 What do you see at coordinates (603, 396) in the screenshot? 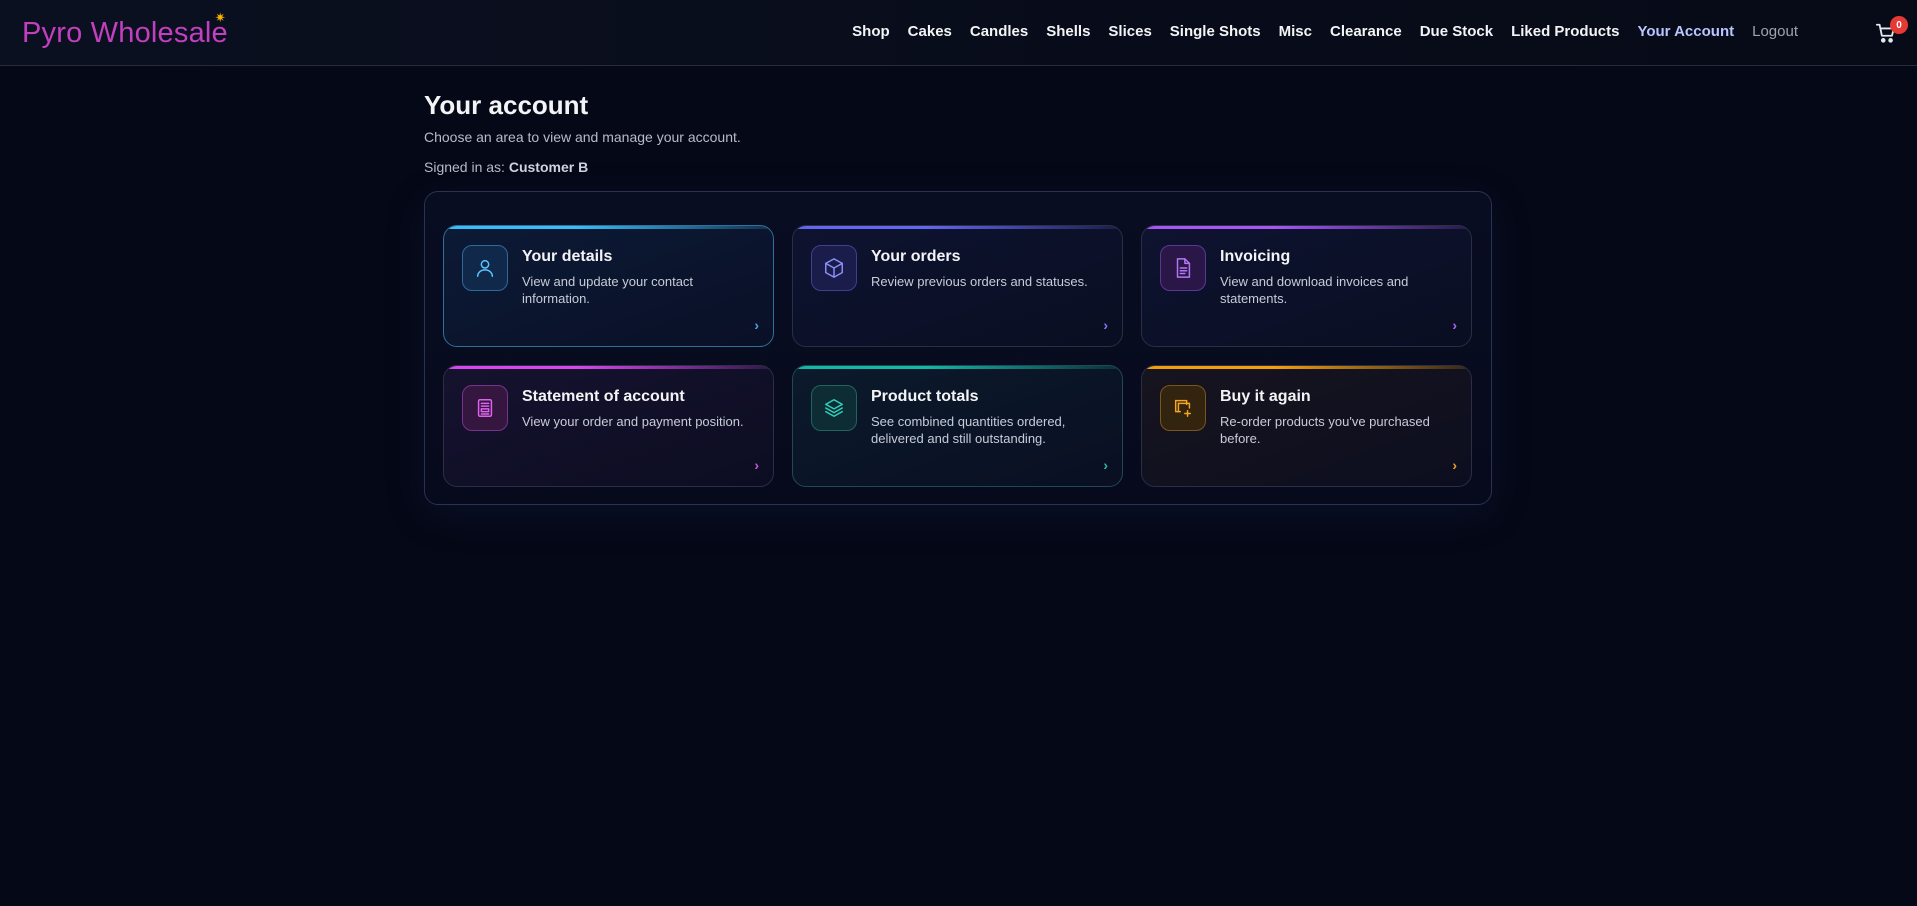
I see `card-title: Statement of account` at bounding box center [603, 396].